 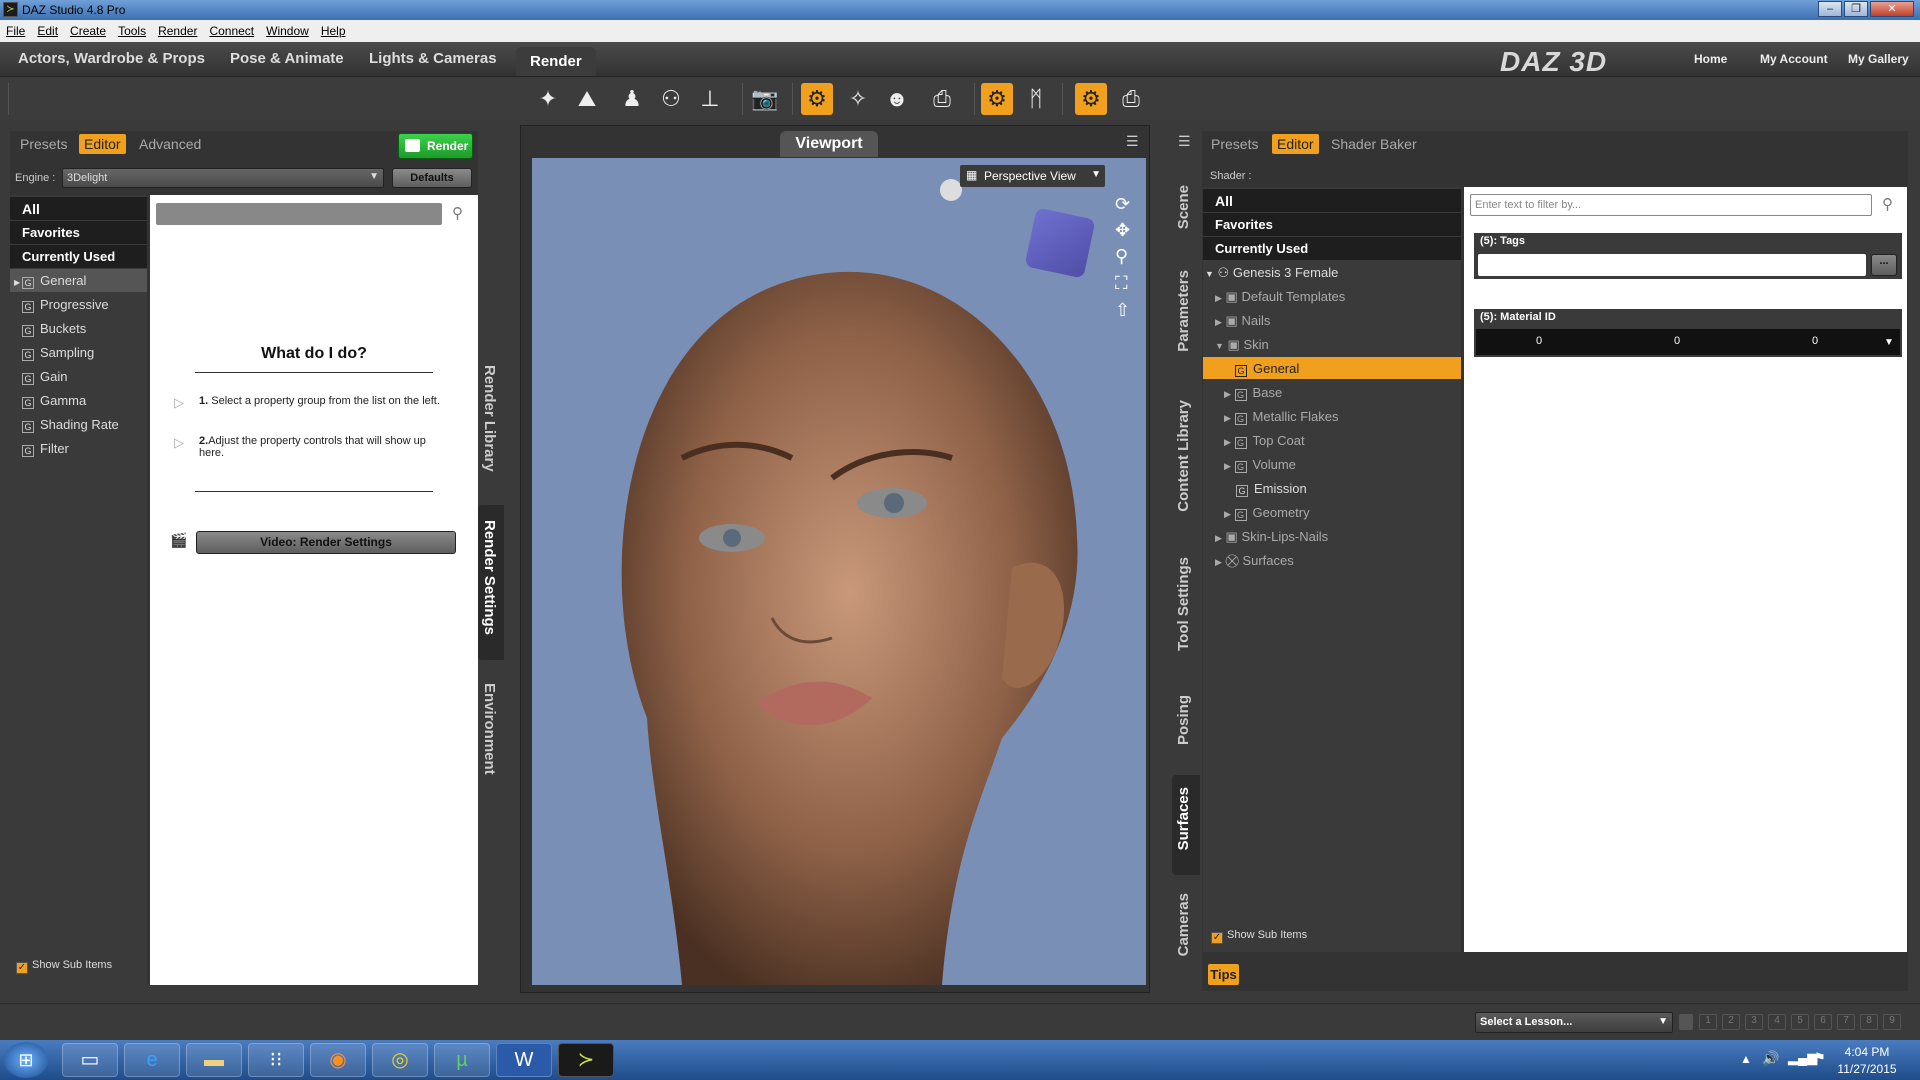 I want to click on network-icon: ▂▄▆, so click(x=1802, y=1058).